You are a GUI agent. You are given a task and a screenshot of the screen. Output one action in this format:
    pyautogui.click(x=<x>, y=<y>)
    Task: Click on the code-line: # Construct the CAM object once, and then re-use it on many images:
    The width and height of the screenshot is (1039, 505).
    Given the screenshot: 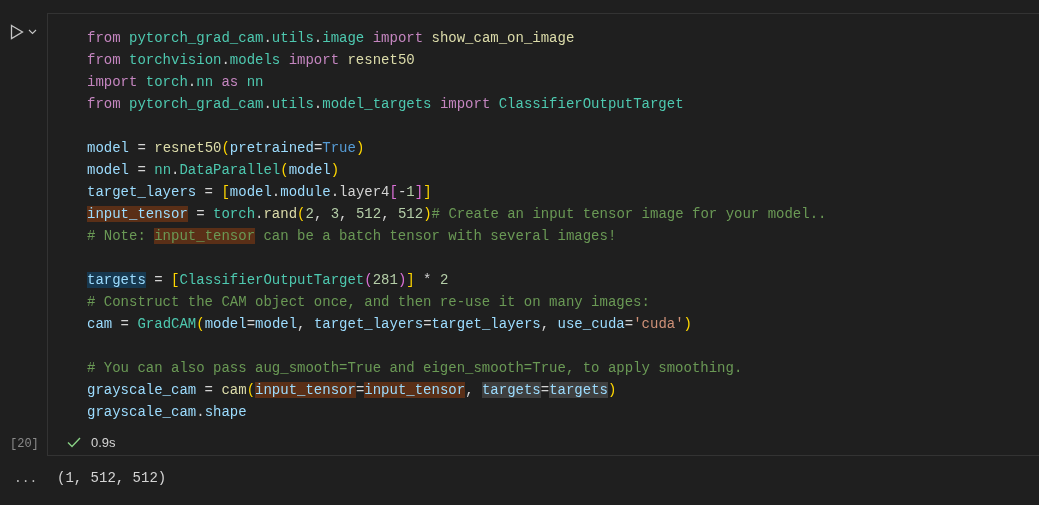 What is the action you would take?
    pyautogui.click(x=368, y=302)
    